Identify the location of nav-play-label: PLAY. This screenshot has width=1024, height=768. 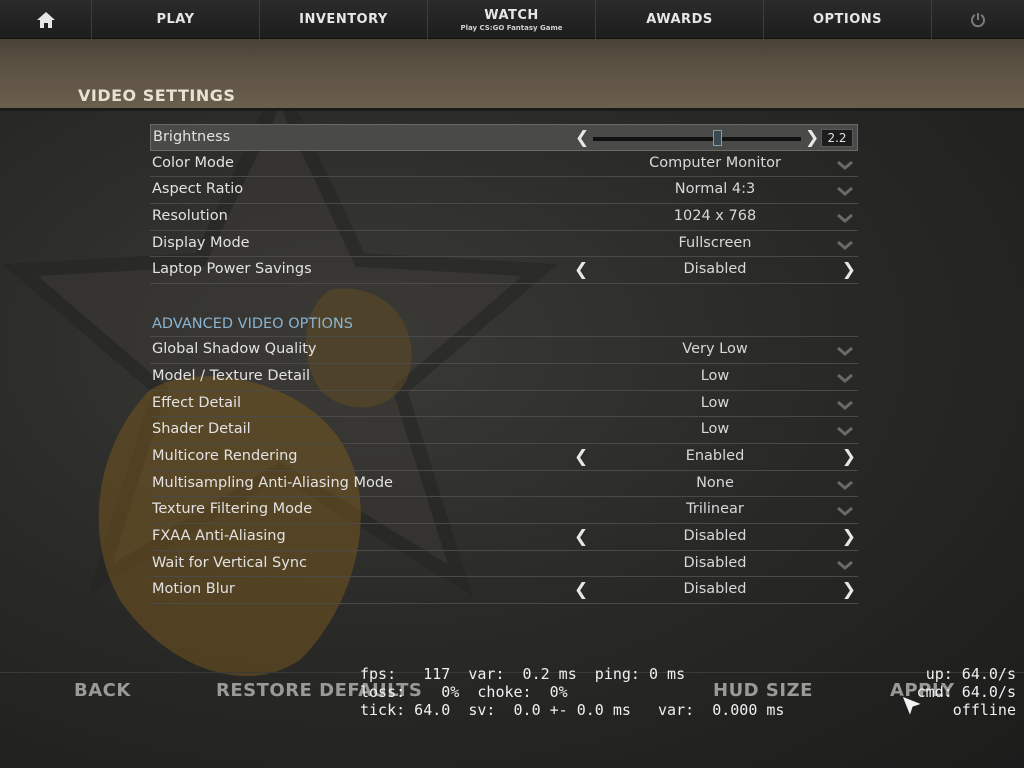
(175, 19).